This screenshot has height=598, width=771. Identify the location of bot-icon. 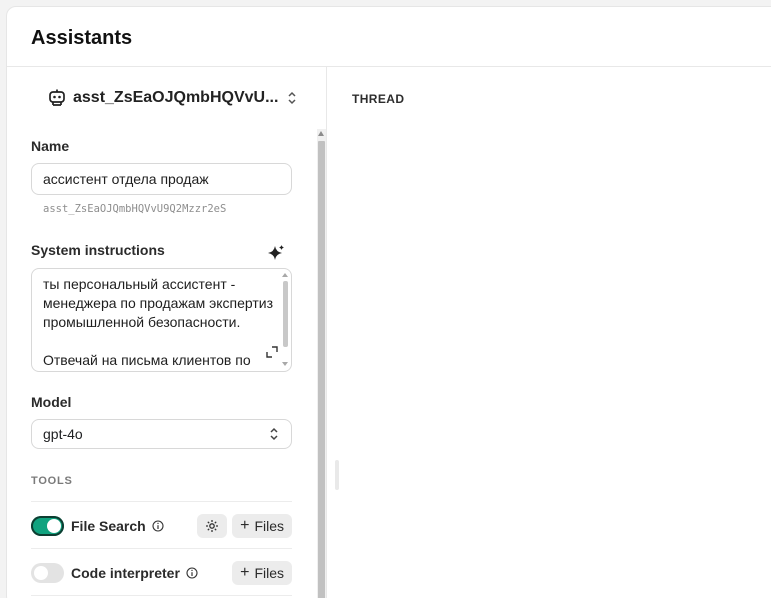
(57, 97).